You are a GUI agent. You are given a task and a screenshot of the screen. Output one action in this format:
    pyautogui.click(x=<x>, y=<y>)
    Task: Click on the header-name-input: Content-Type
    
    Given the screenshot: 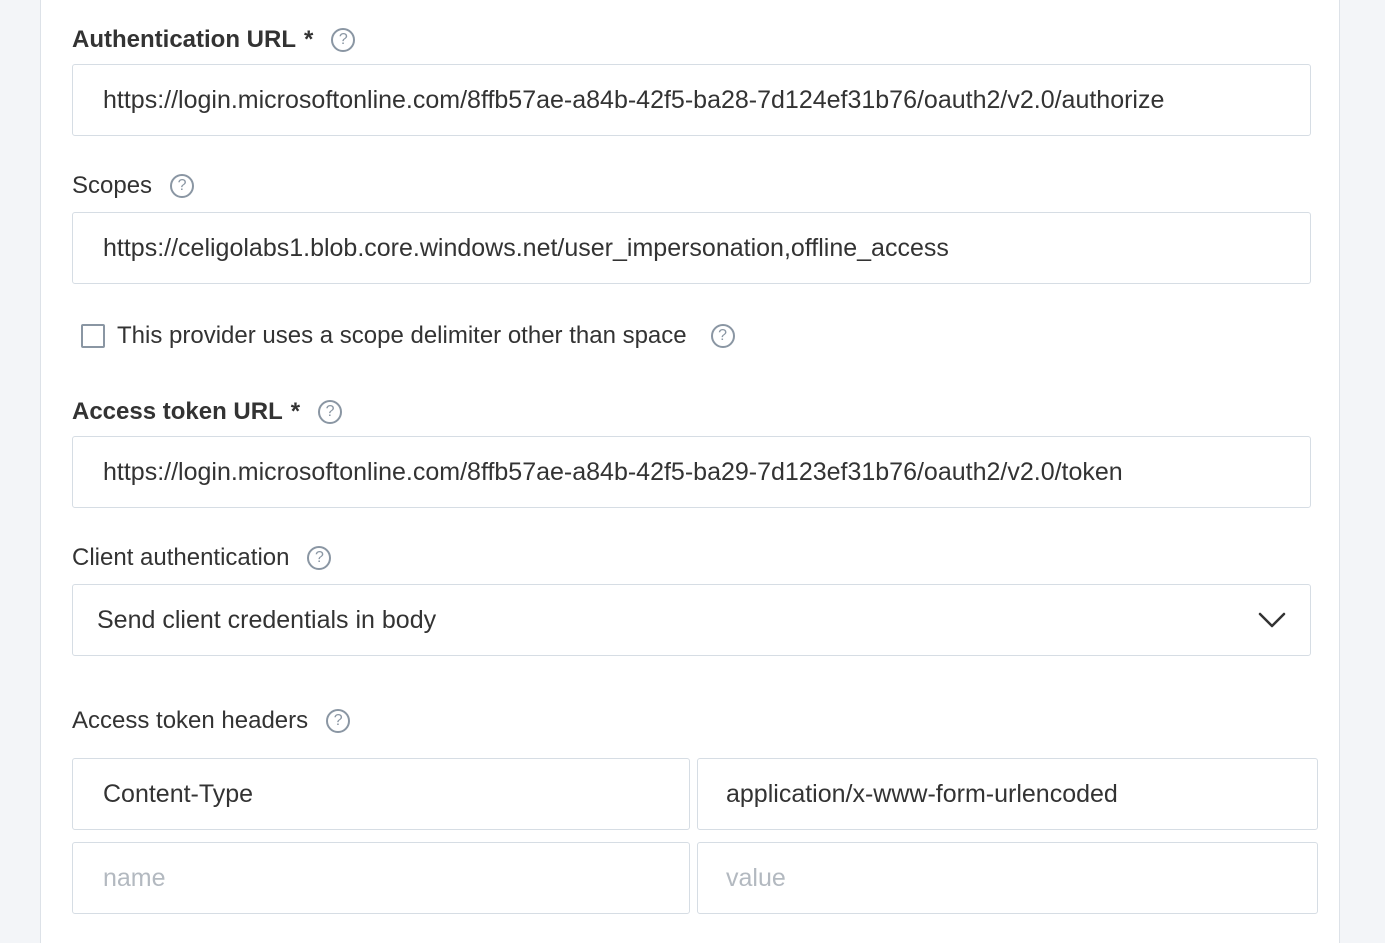 What is the action you would take?
    pyautogui.click(x=381, y=794)
    